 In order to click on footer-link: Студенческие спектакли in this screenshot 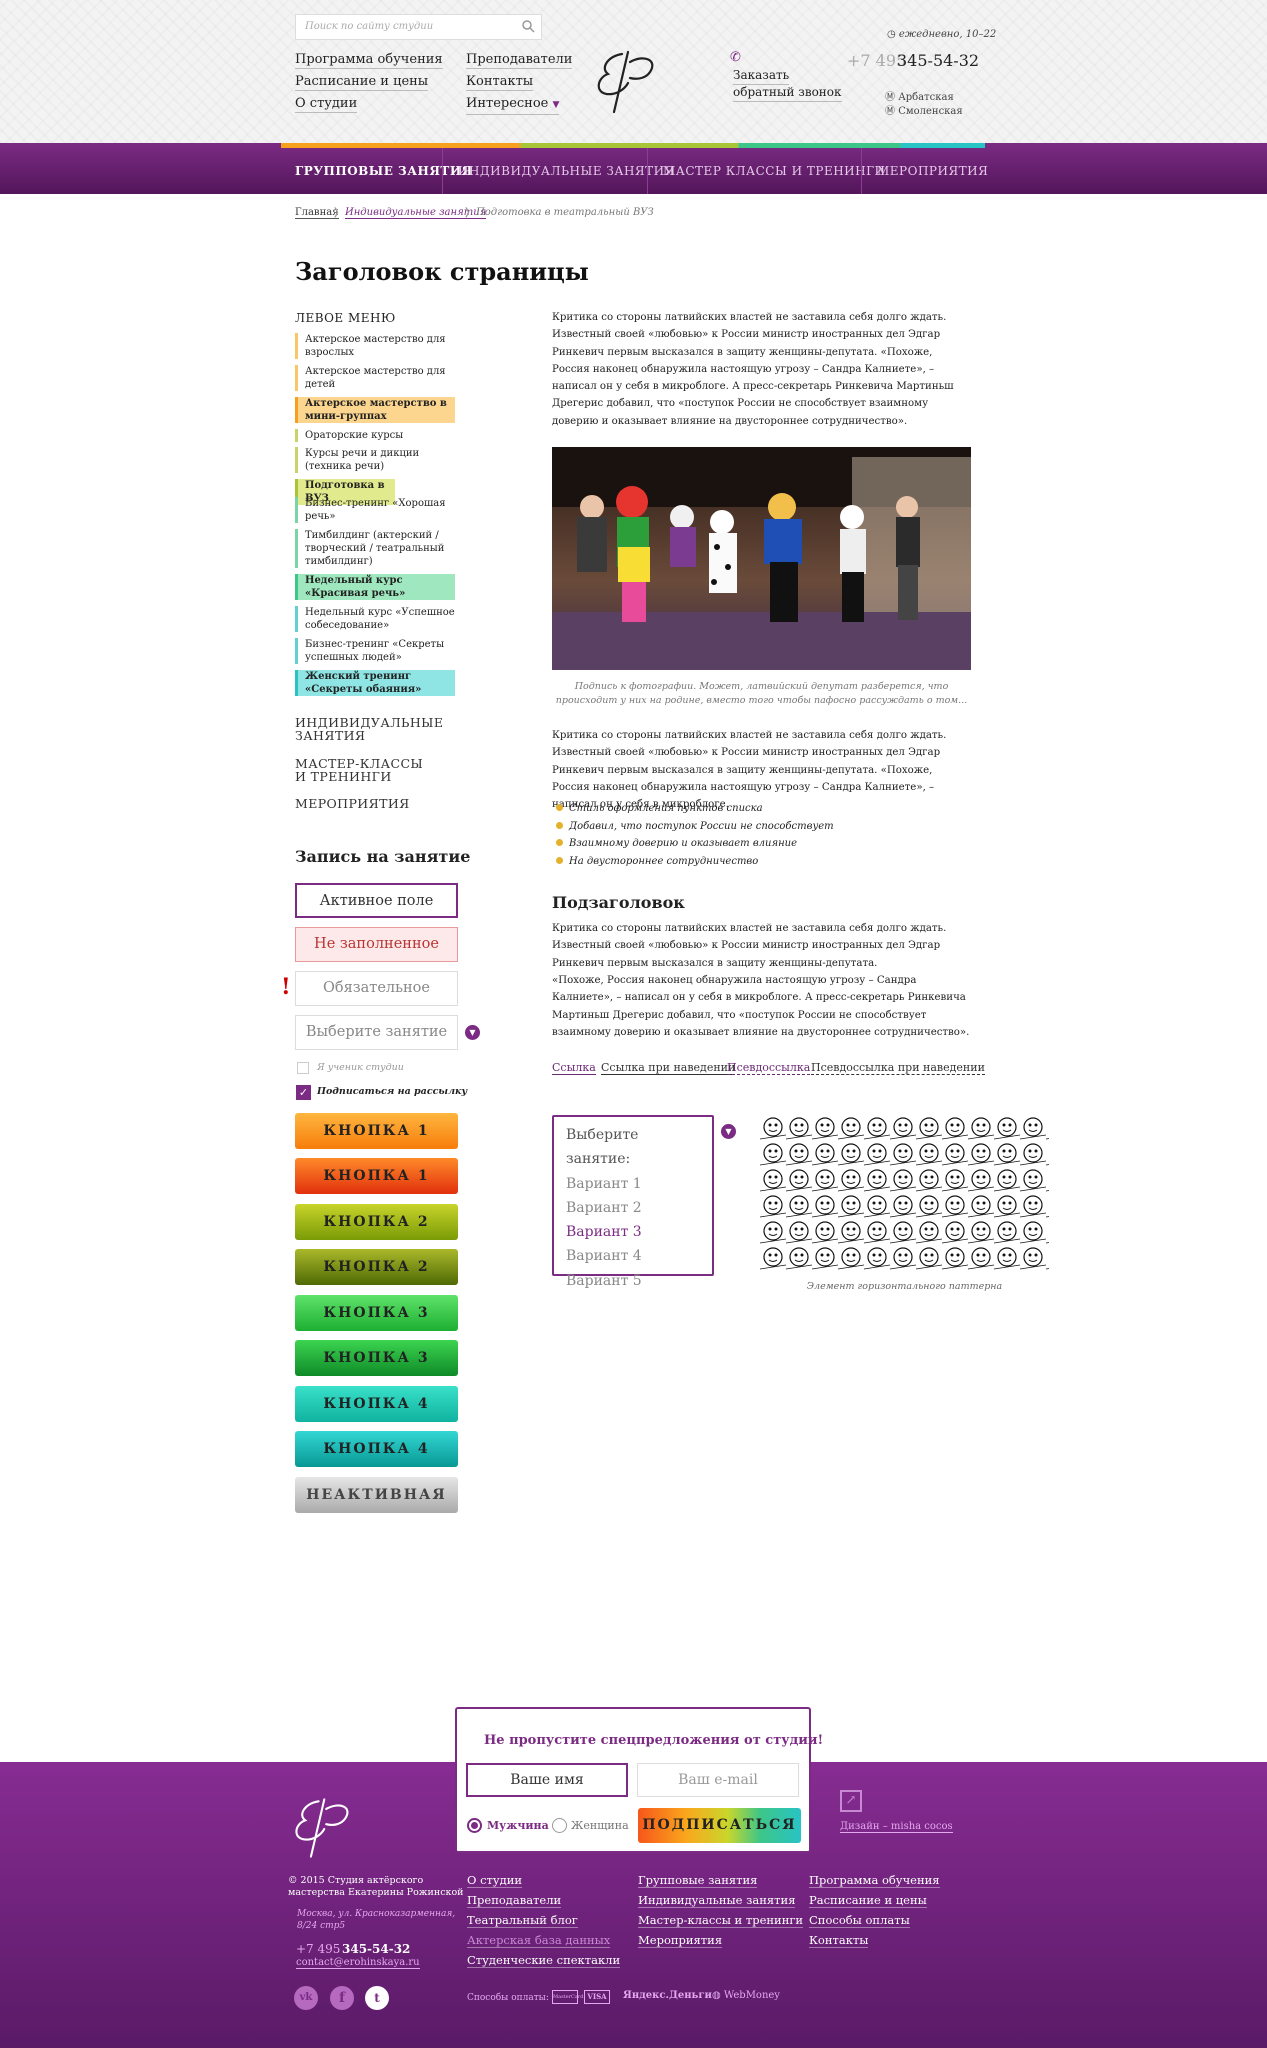, I will do `click(544, 1960)`.